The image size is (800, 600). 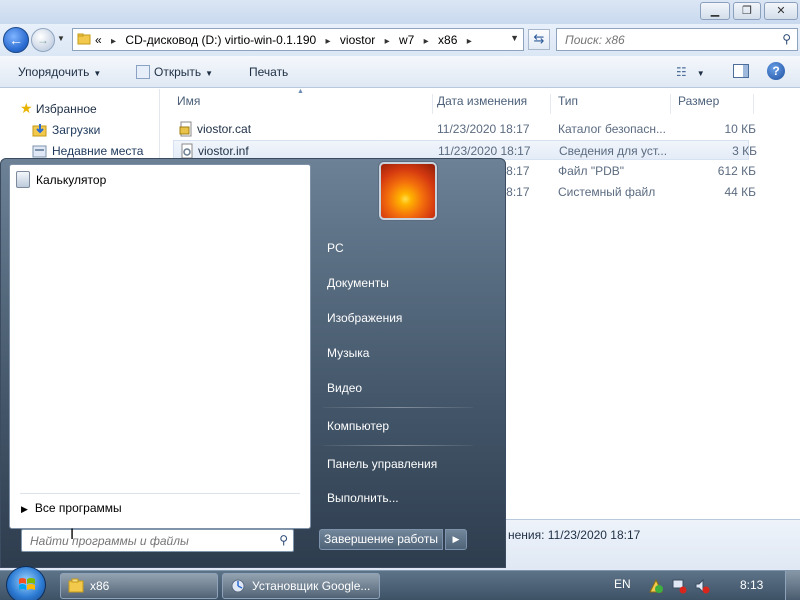 I want to click on nav-item-label: Избранное, so click(x=66, y=109).